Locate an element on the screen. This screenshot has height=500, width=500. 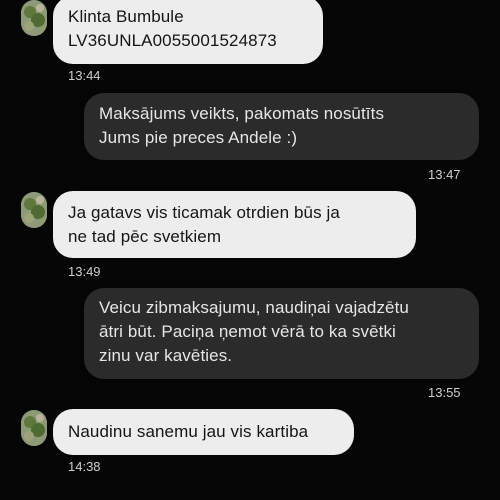
message-line: ātri būt. Paciņa ņemot vērā to ka svētki is located at coordinates (247, 331).